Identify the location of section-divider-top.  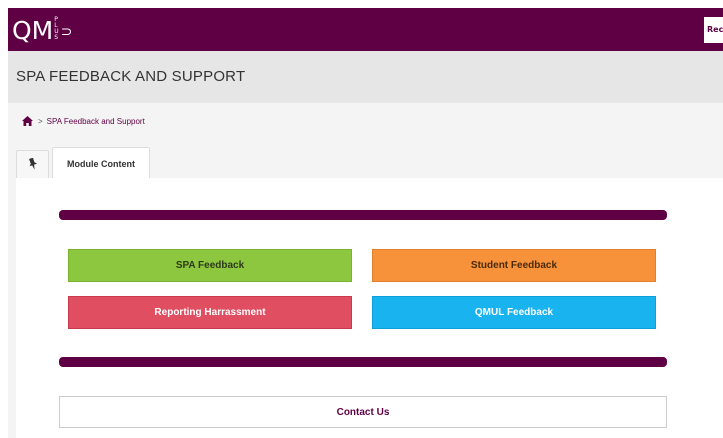
(363, 215).